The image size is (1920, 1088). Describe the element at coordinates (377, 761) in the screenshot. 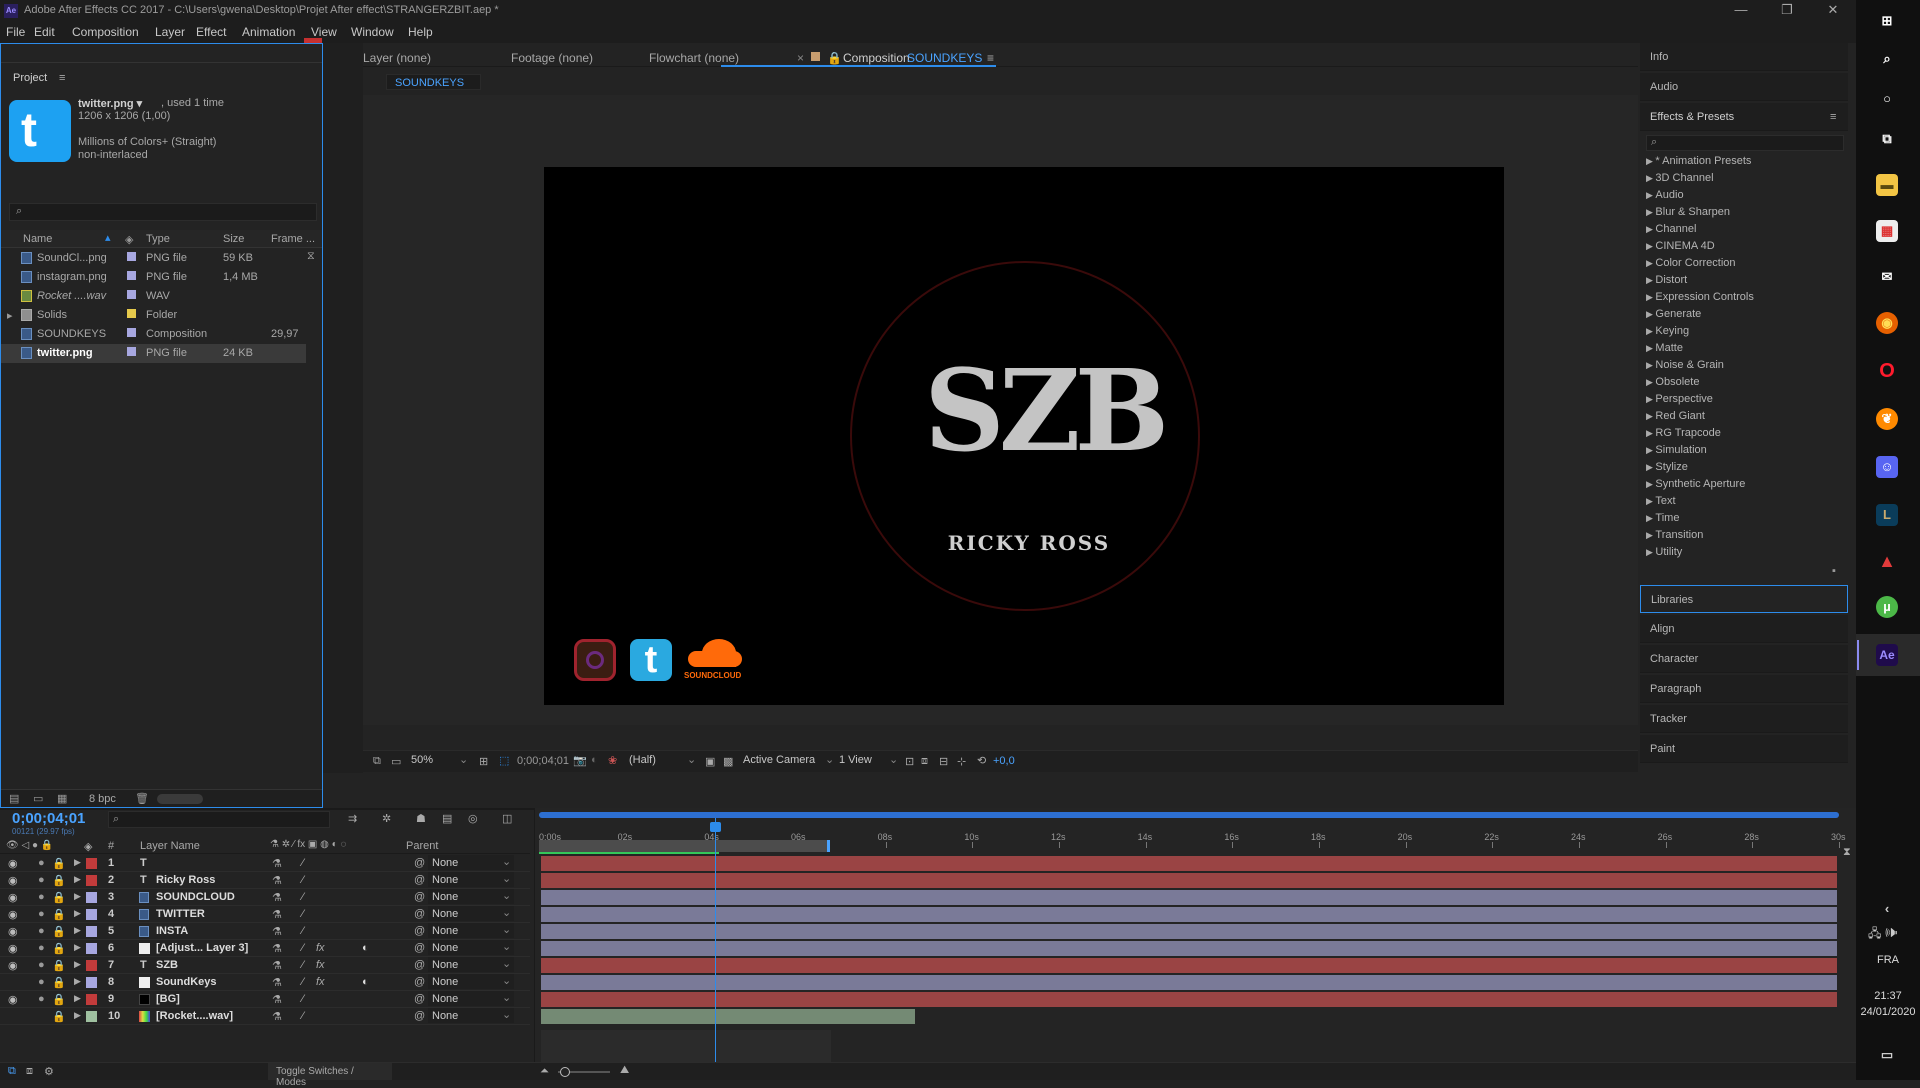

I see `always-preview-icon: ⧉` at that location.